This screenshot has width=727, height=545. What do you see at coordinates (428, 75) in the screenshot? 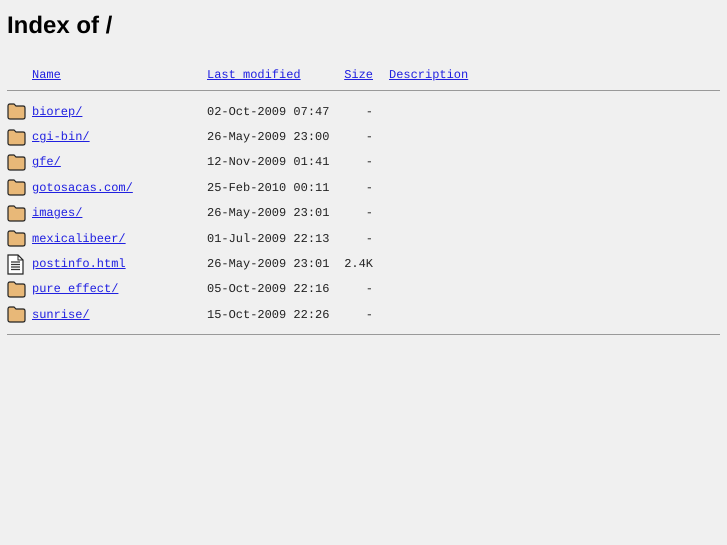
I see `description-column-link: Description` at bounding box center [428, 75].